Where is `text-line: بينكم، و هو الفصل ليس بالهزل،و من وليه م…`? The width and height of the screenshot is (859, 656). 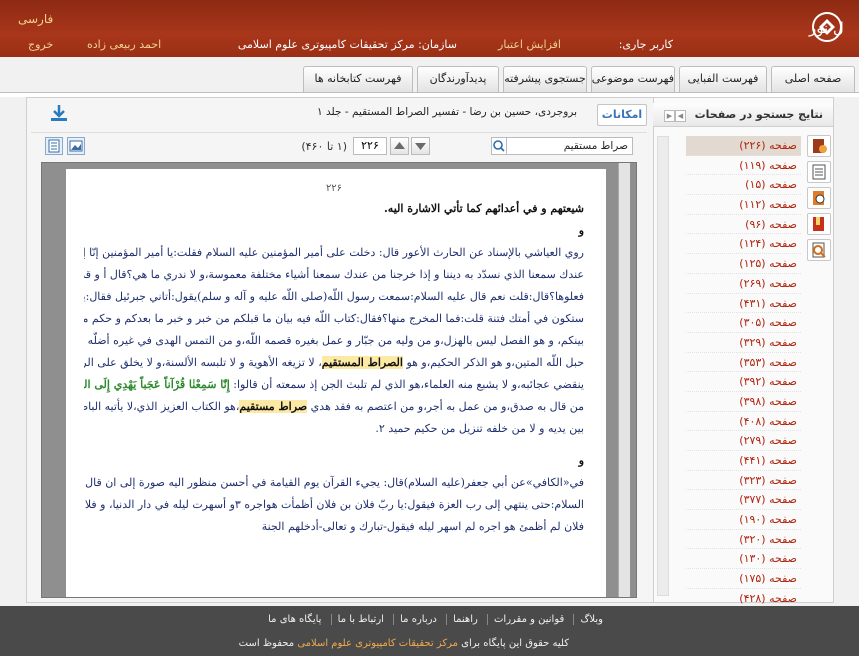
text-line: بينكم، و هو الفصل ليس بالهزل،و من وليه م… is located at coordinates (334, 340).